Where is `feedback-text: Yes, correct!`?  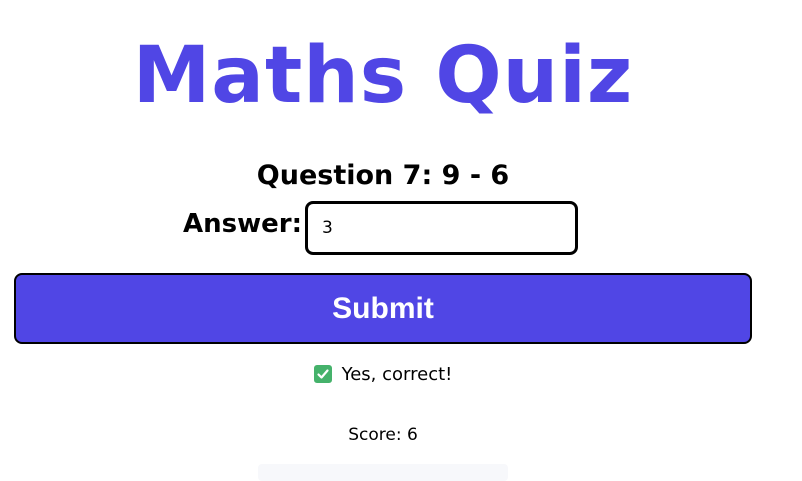 feedback-text: Yes, correct! is located at coordinates (397, 374).